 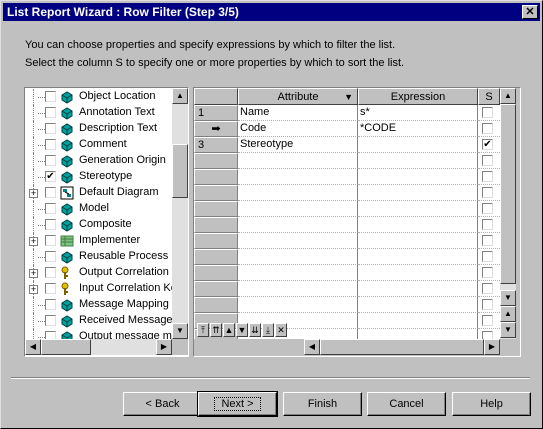 What do you see at coordinates (98, 209) in the screenshot?
I see `tree-item: Model` at bounding box center [98, 209].